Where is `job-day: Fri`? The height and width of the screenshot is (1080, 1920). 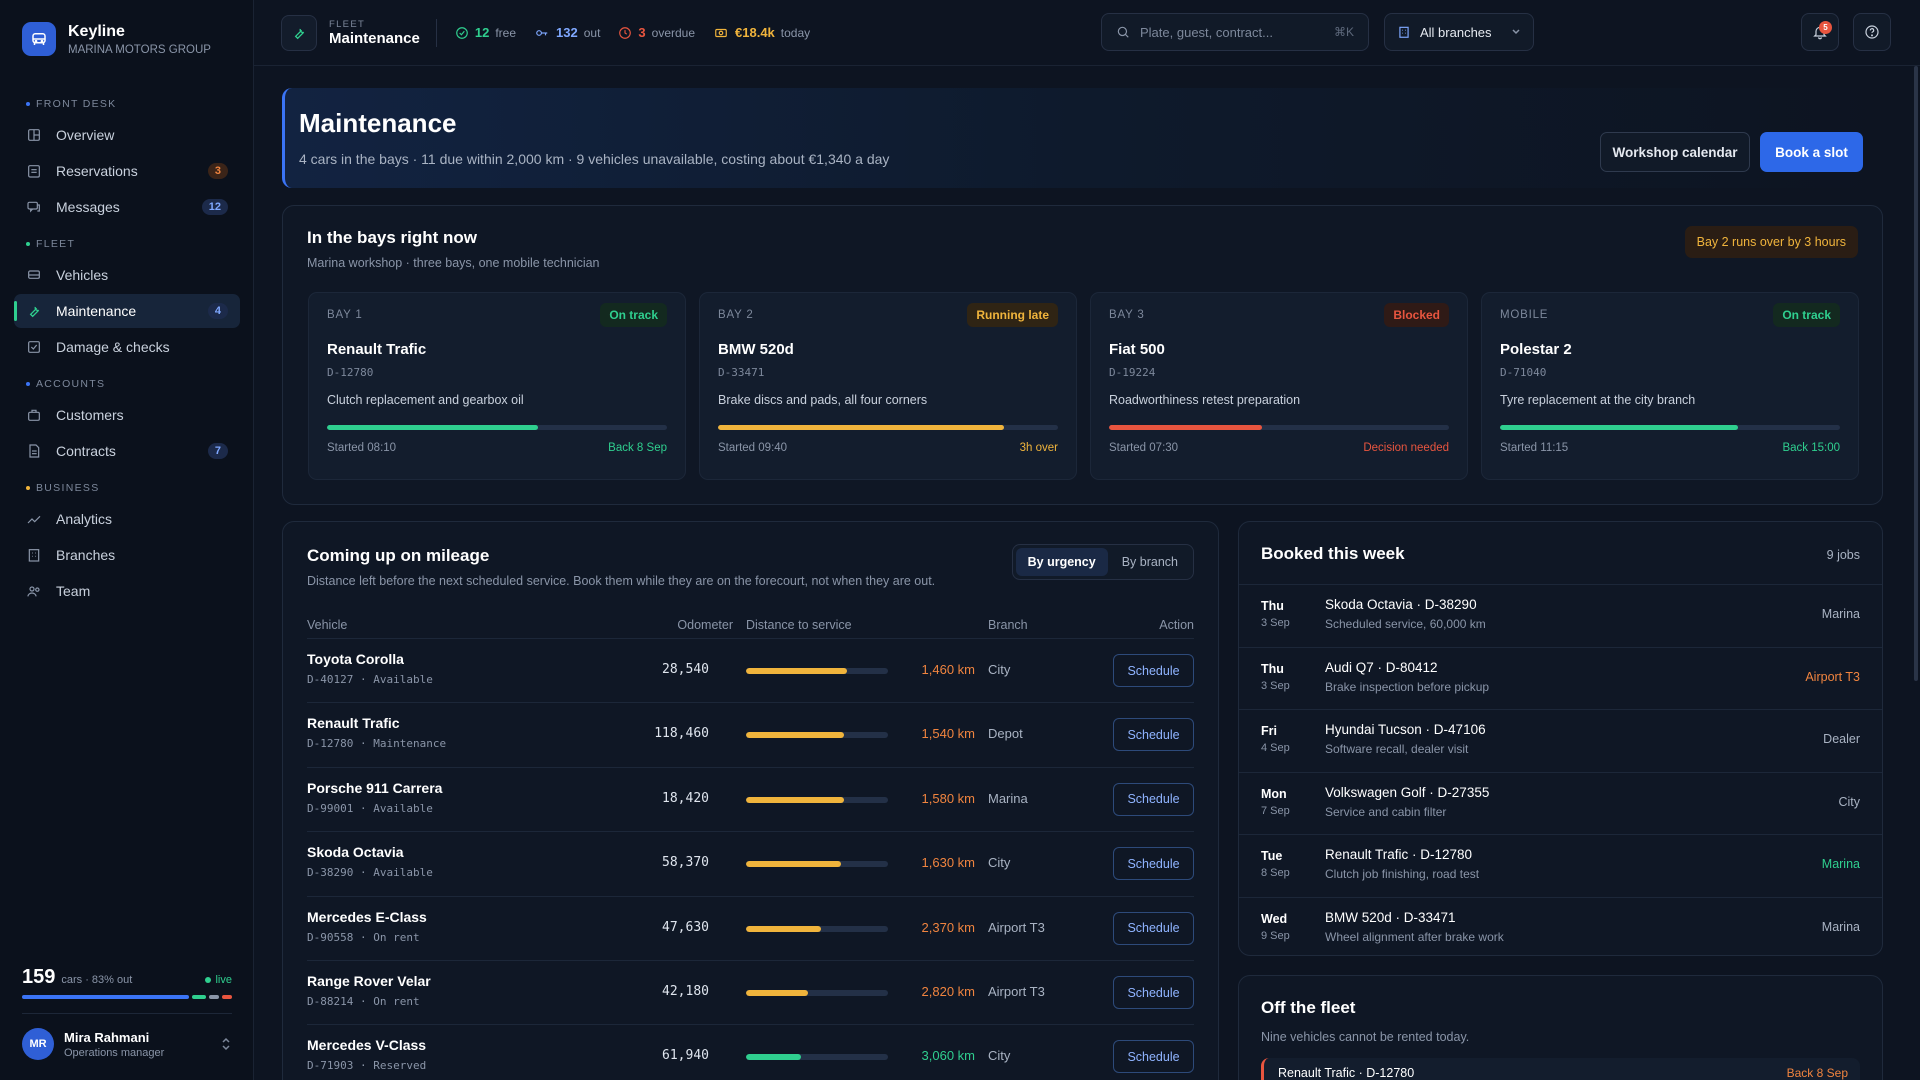 job-day: Fri is located at coordinates (1269, 731).